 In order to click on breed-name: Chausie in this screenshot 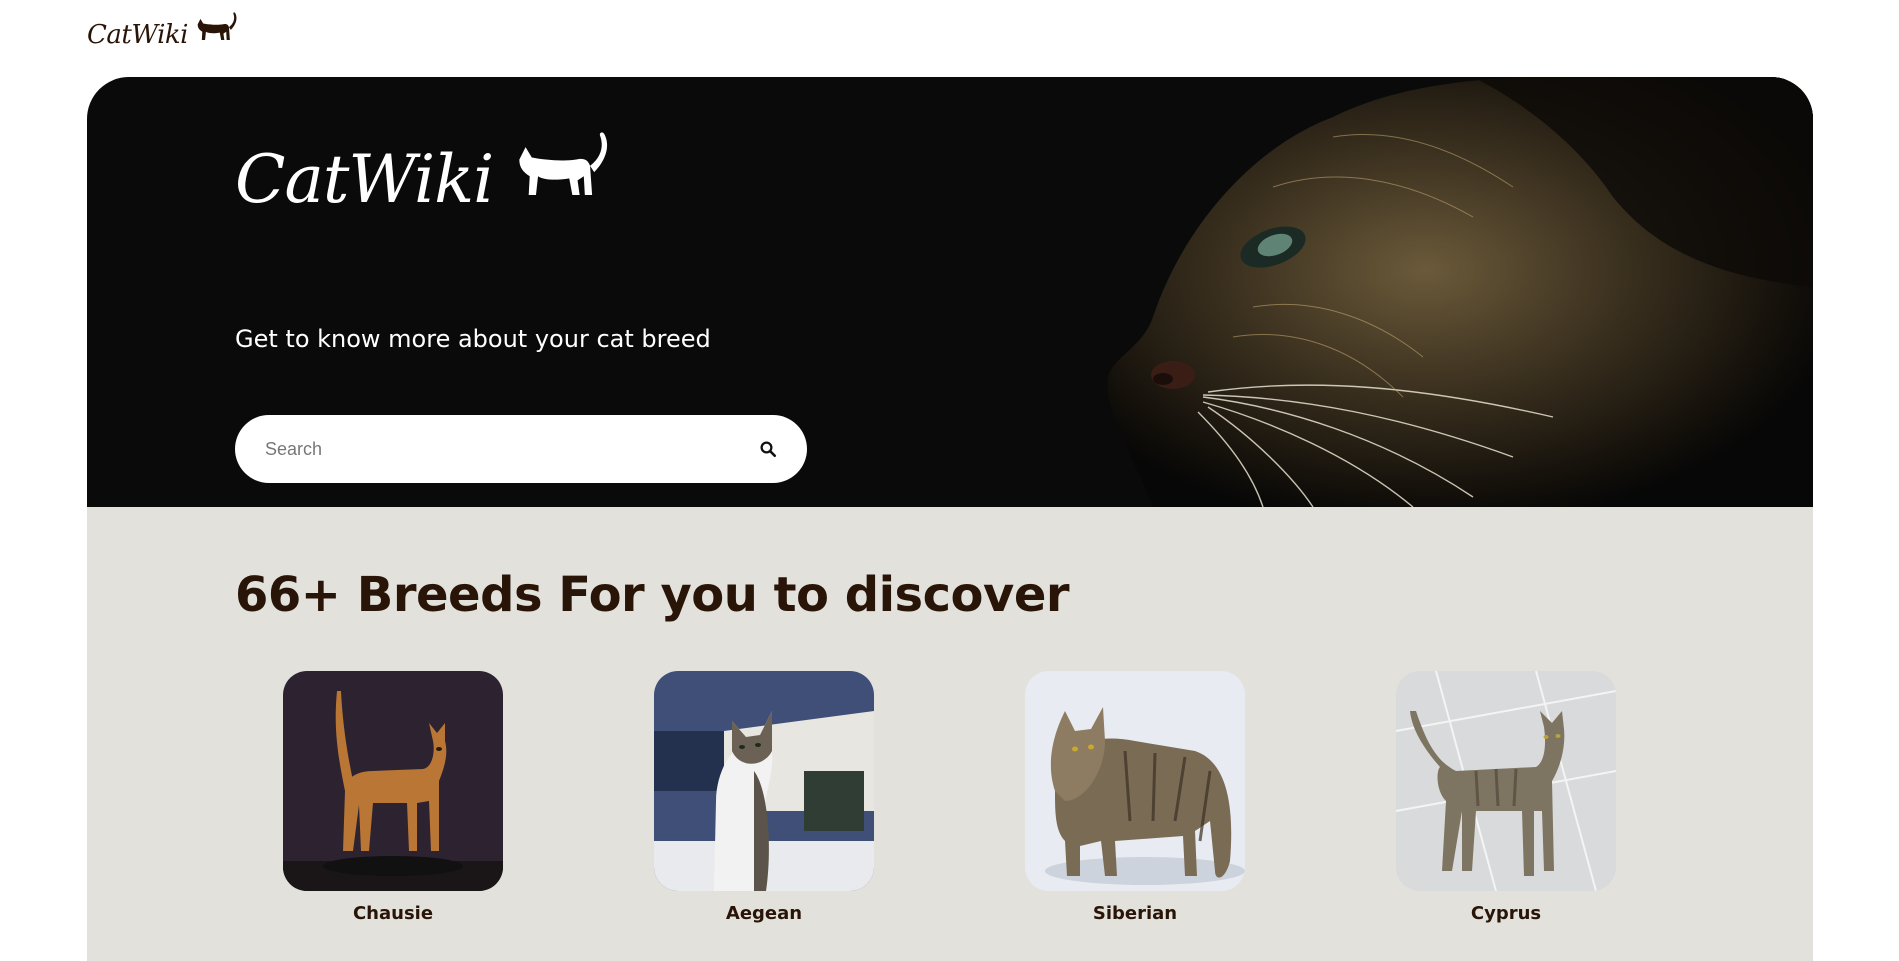, I will do `click(393, 913)`.